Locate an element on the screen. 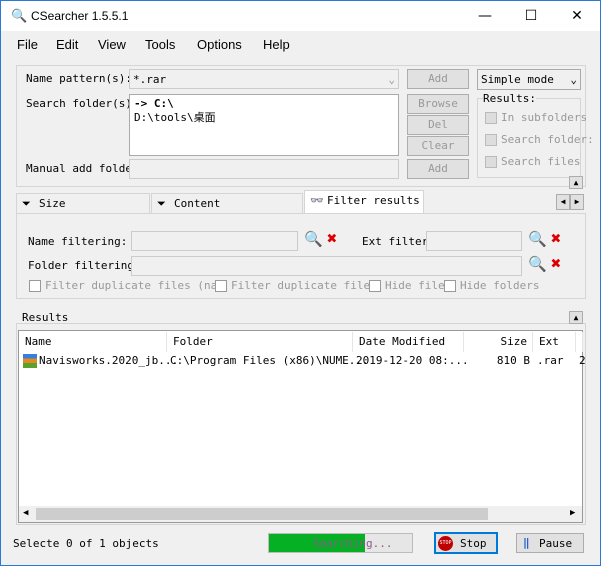 The height and width of the screenshot is (566, 601). glasses-icon: 👓 is located at coordinates (317, 200).